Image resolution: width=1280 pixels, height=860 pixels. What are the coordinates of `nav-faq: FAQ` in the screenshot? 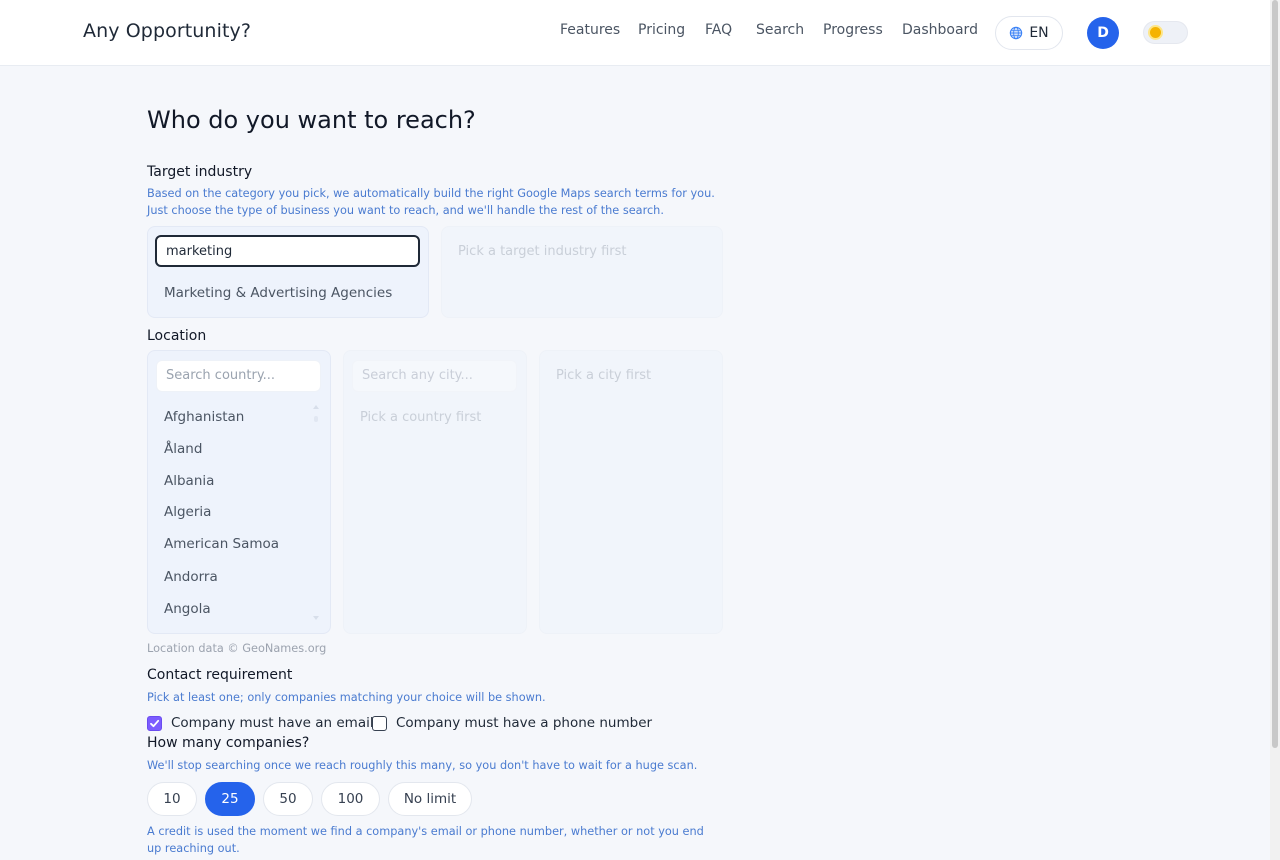 It's located at (718, 30).